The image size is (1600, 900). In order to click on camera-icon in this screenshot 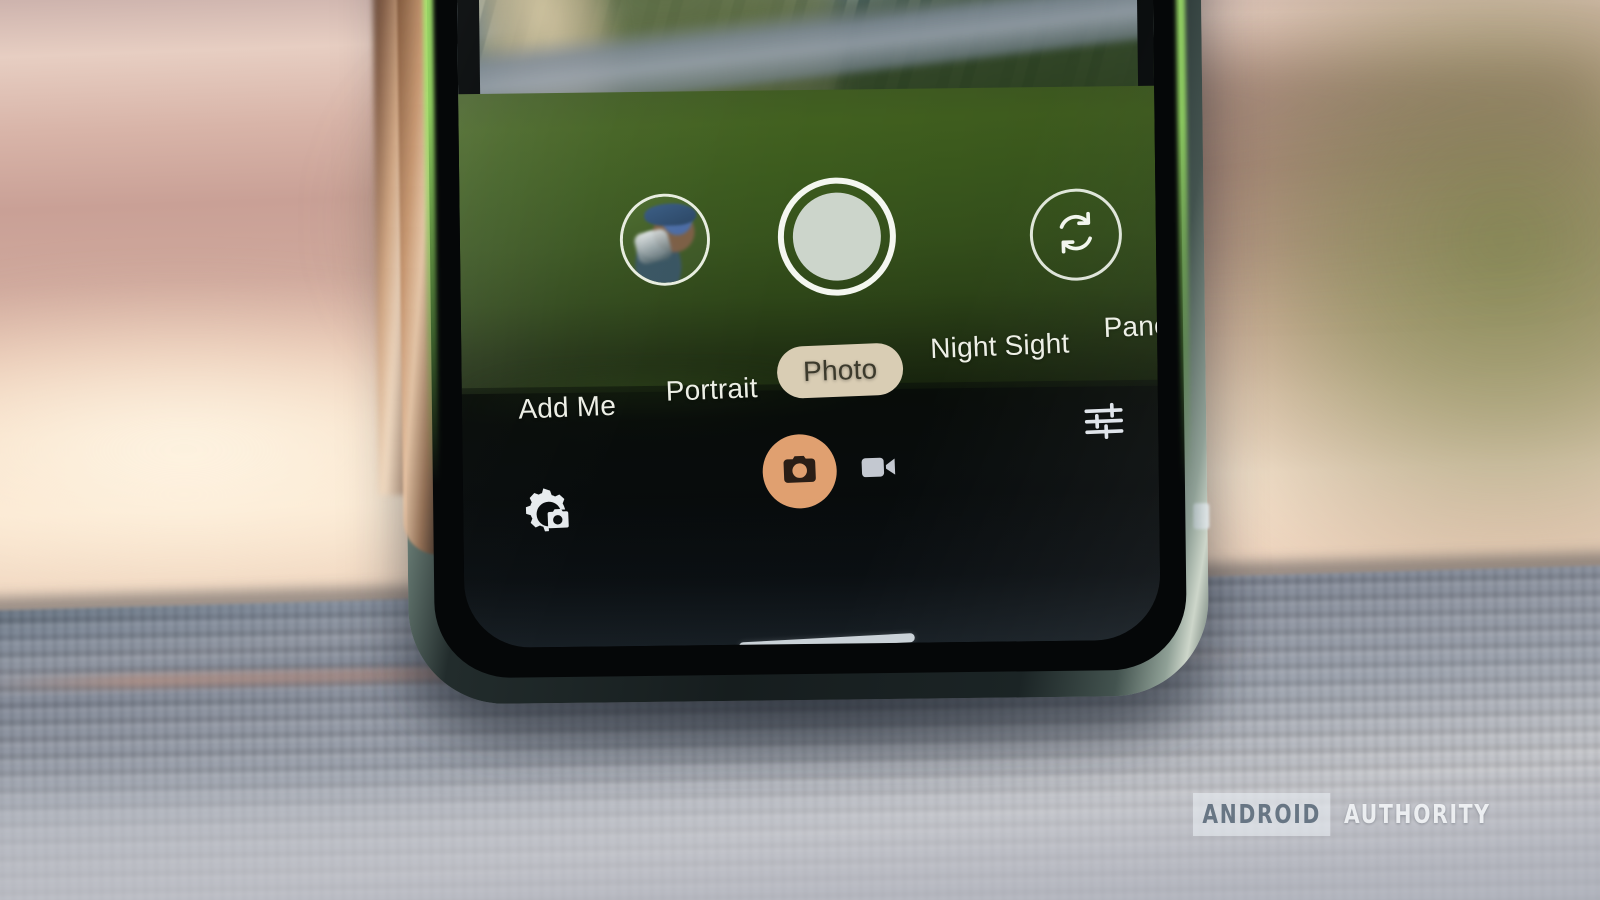, I will do `click(800, 471)`.